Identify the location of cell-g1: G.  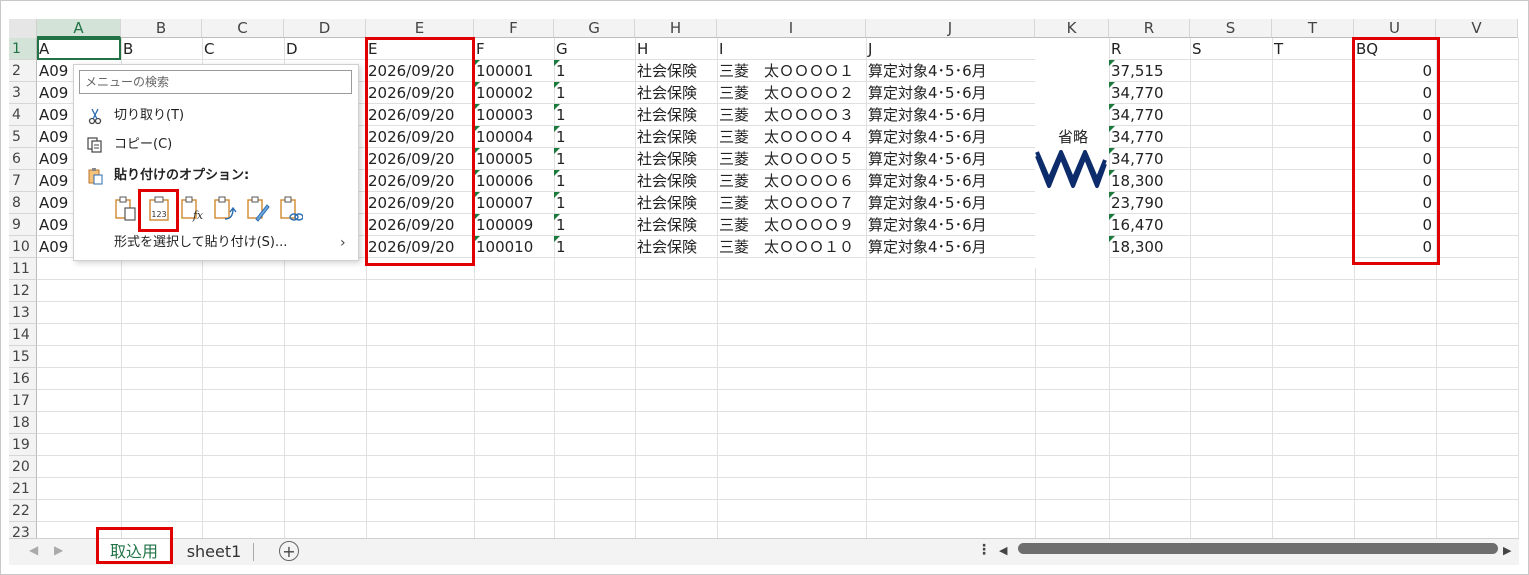
(594, 49).